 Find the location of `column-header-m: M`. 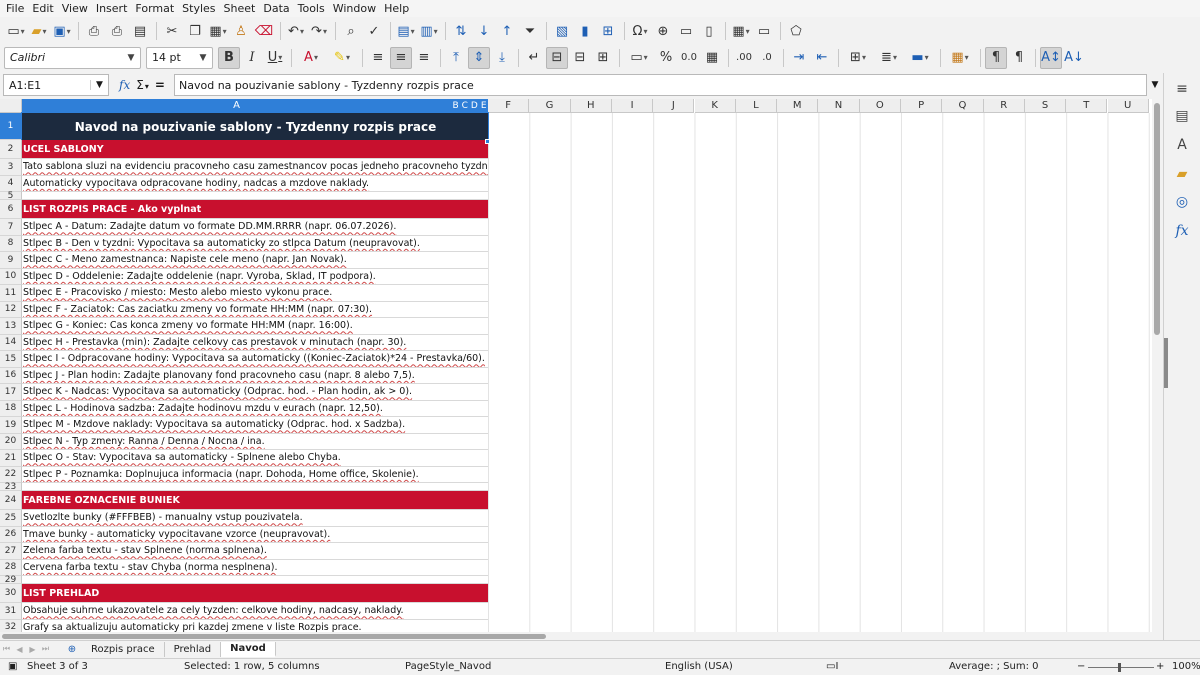

column-header-m: M is located at coordinates (798, 106).